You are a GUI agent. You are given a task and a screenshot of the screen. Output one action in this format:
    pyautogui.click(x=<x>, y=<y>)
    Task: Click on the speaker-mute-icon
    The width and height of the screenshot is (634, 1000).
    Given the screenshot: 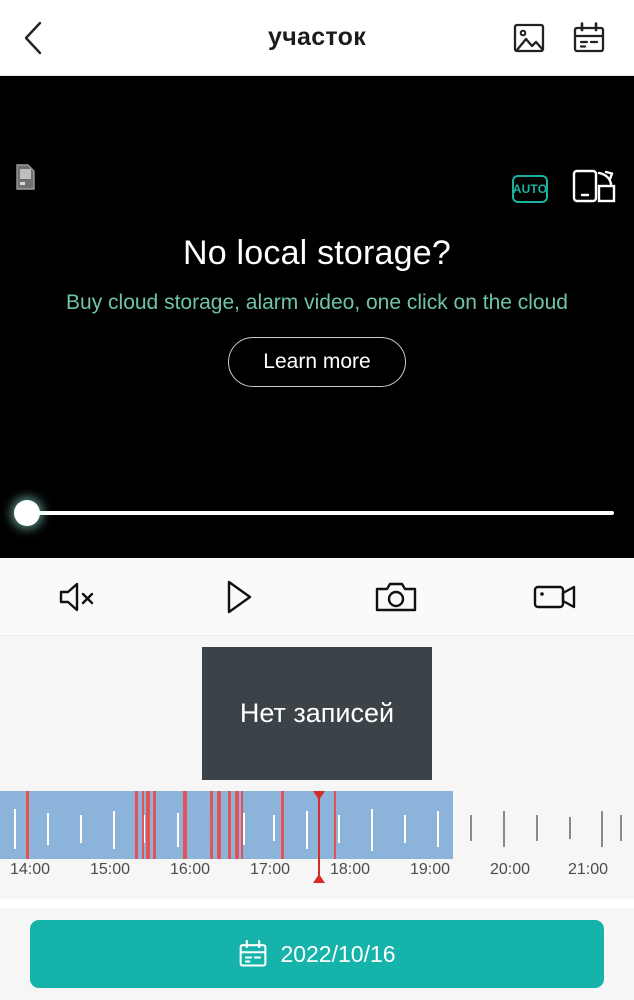 What is the action you would take?
    pyautogui.click(x=77, y=596)
    